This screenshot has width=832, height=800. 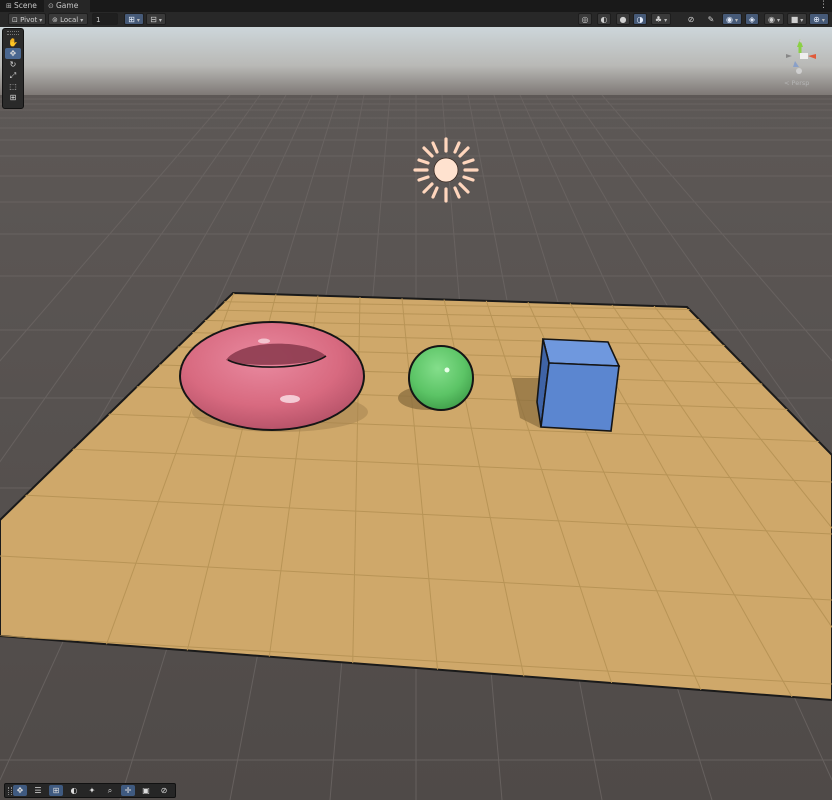 I want to click on tab-scene-label: Scene, so click(x=25, y=5).